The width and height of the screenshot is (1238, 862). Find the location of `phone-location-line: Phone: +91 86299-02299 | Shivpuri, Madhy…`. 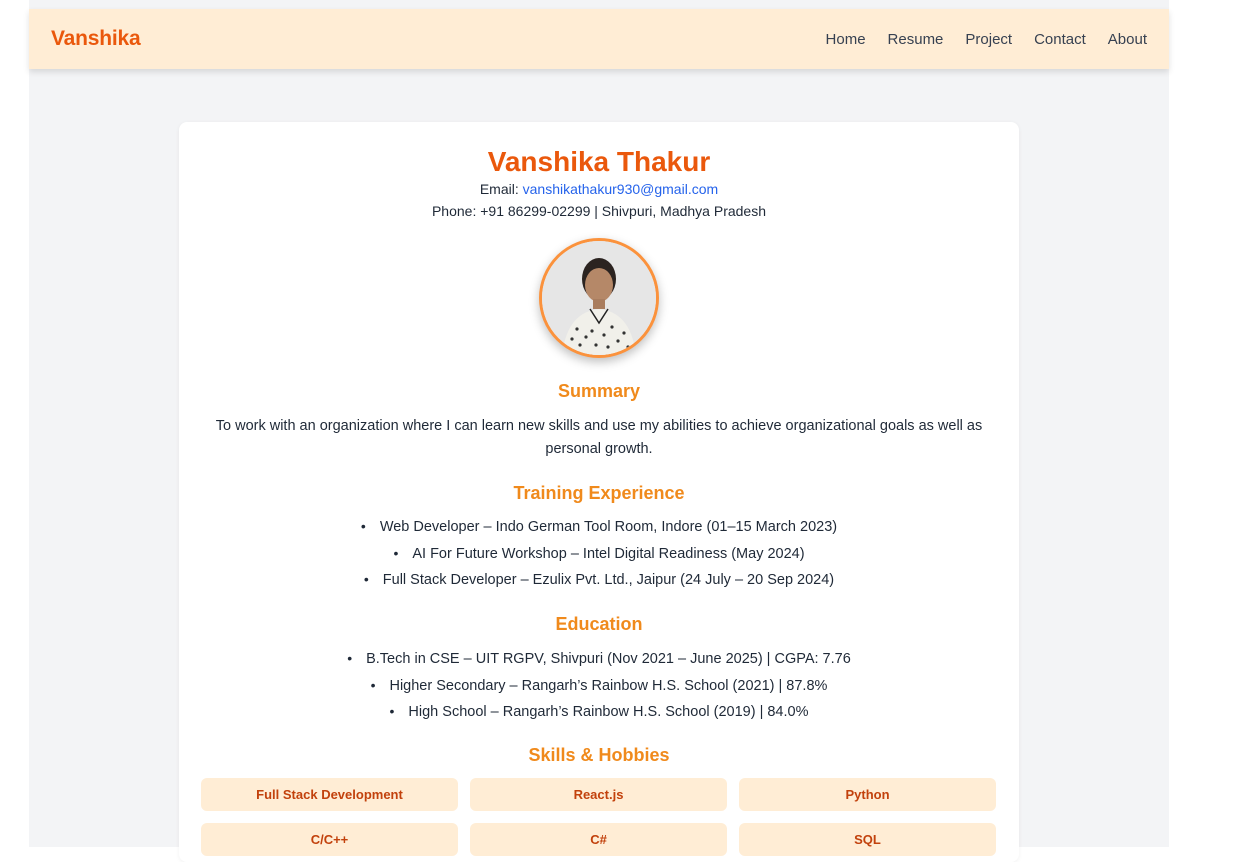

phone-location-line: Phone: +91 86299-02299 | Shivpuri, Madhy… is located at coordinates (599, 211).